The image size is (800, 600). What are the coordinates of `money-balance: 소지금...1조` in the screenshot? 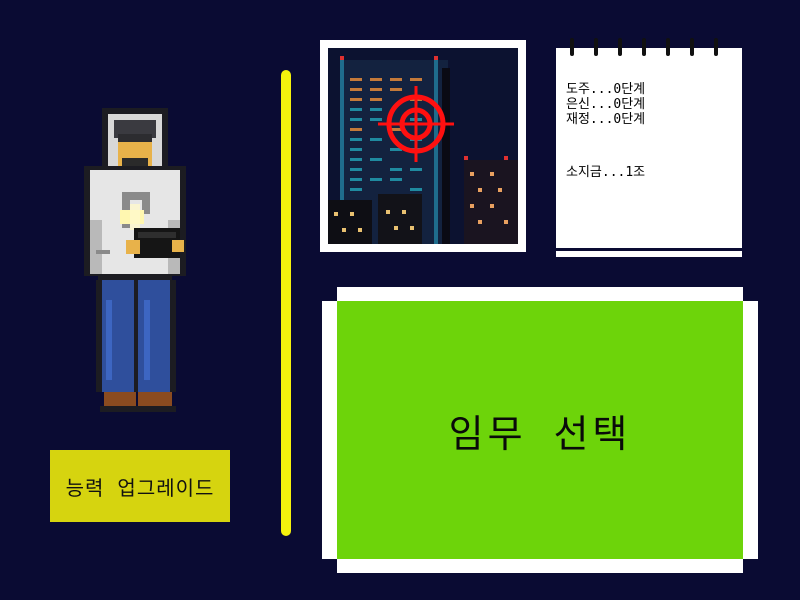 It's located at (606, 172).